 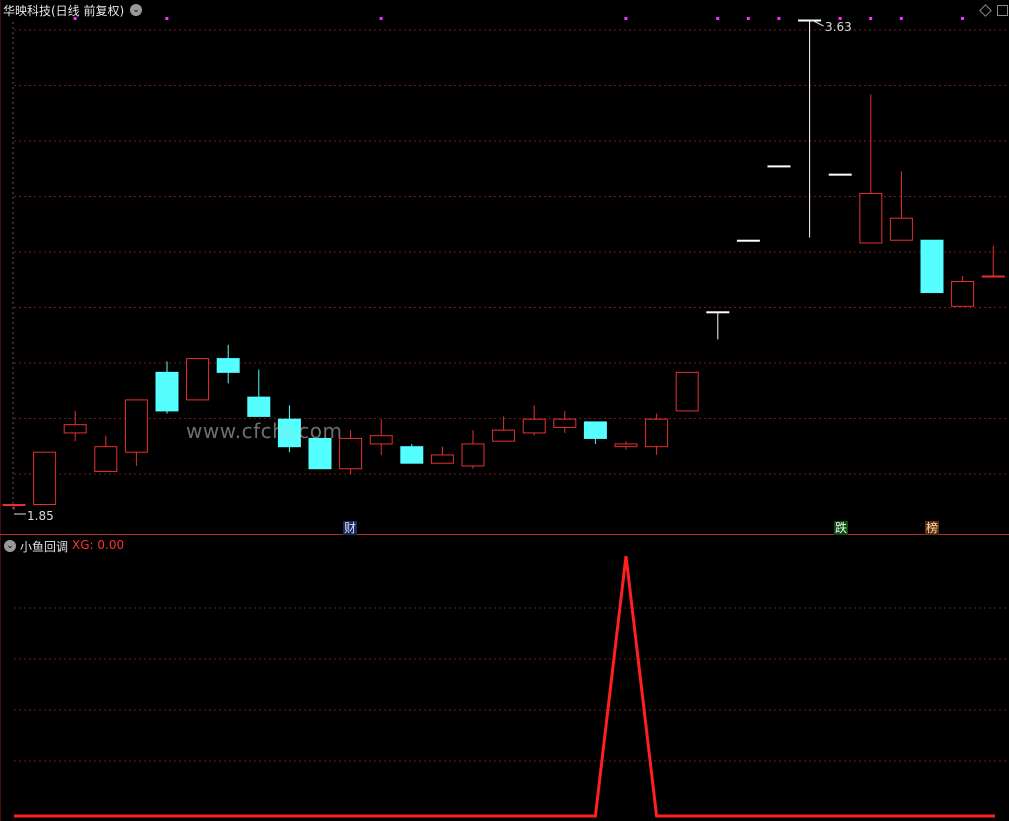 What do you see at coordinates (932, 528) in the screenshot?
I see `tag-rank-list: 榜` at bounding box center [932, 528].